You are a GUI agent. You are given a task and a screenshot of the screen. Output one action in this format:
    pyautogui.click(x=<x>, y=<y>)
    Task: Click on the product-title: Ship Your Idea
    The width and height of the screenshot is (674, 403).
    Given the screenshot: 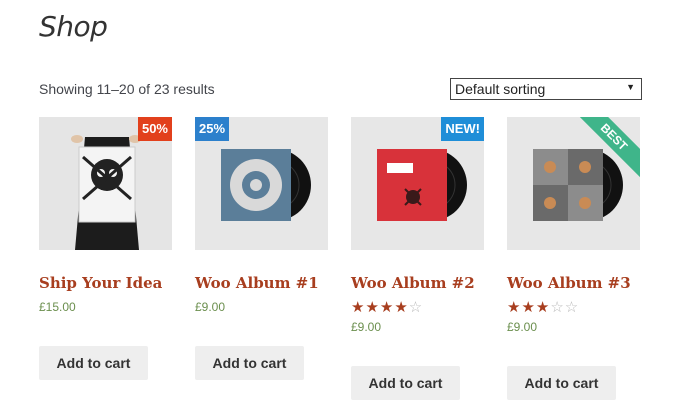 What is the action you would take?
    pyautogui.click(x=105, y=283)
    